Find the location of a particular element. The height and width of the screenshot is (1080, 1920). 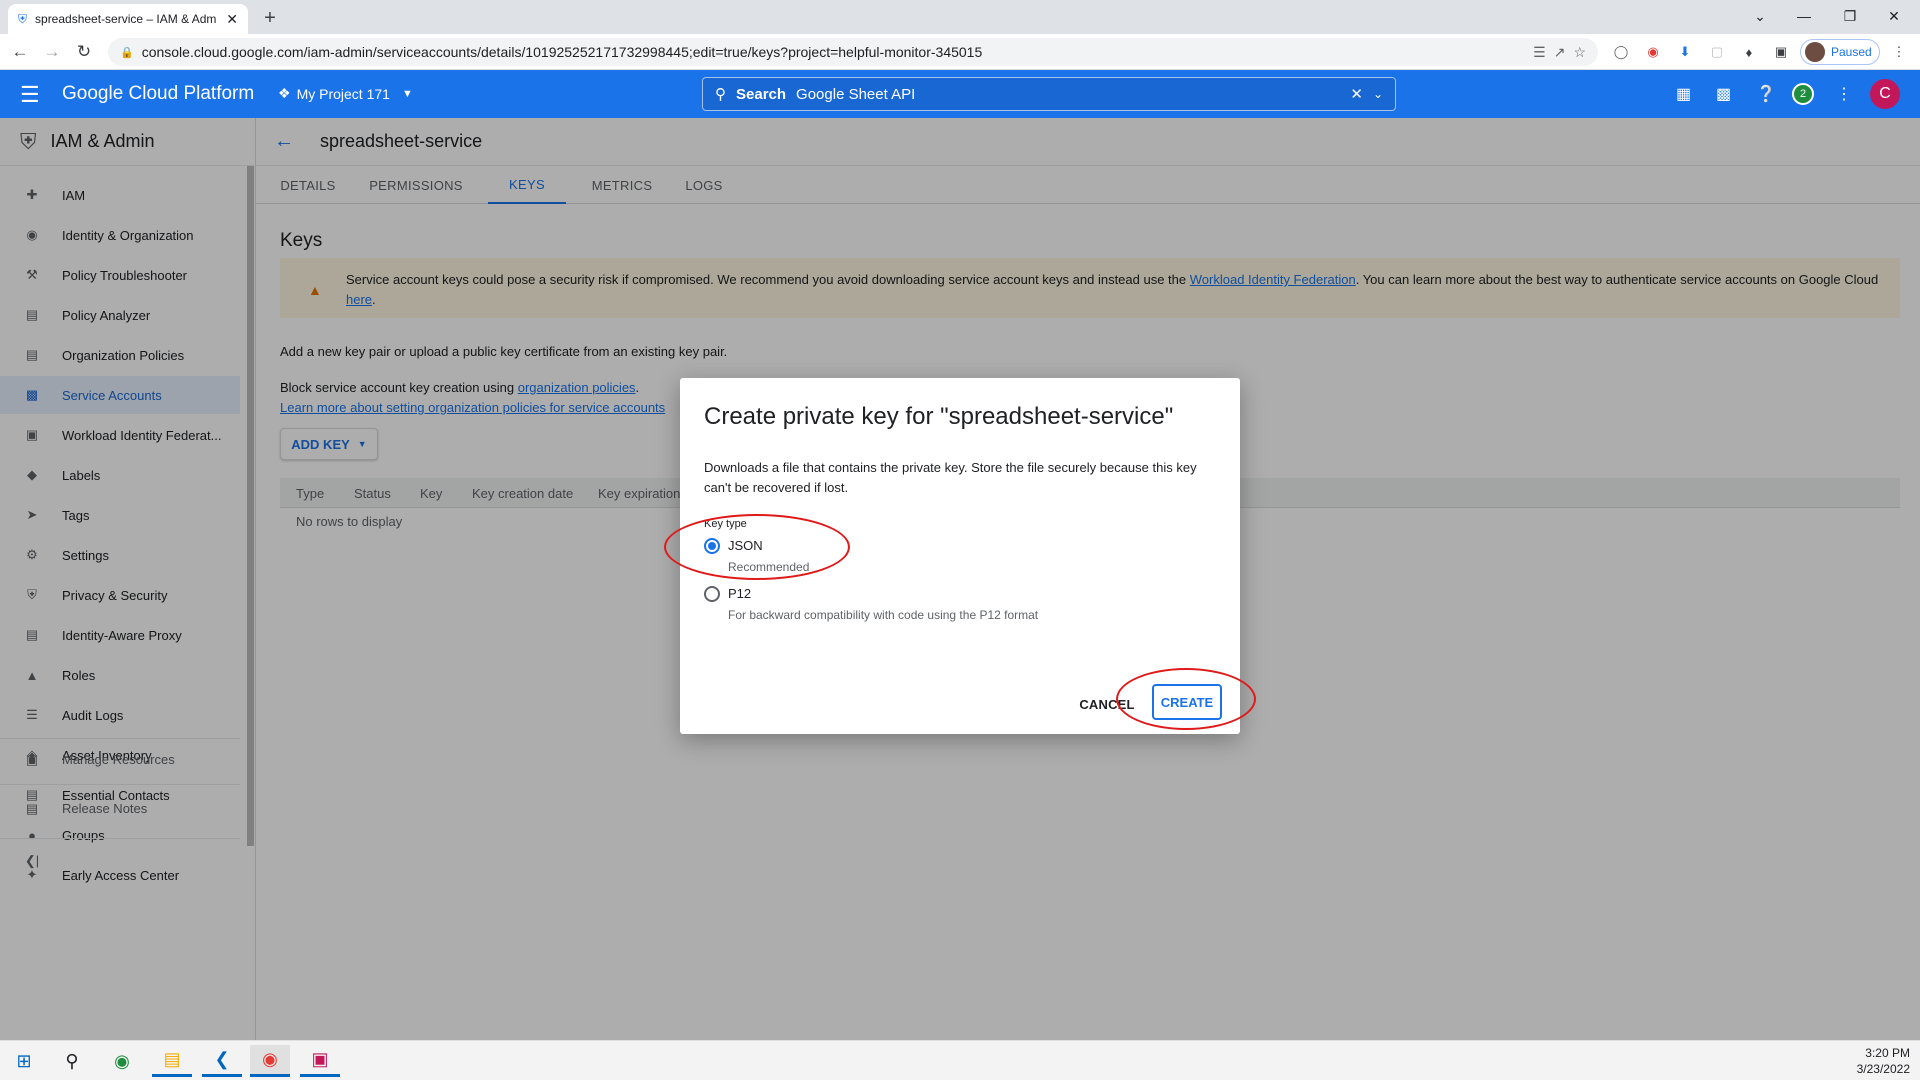

search-label: Search is located at coordinates (761, 94).